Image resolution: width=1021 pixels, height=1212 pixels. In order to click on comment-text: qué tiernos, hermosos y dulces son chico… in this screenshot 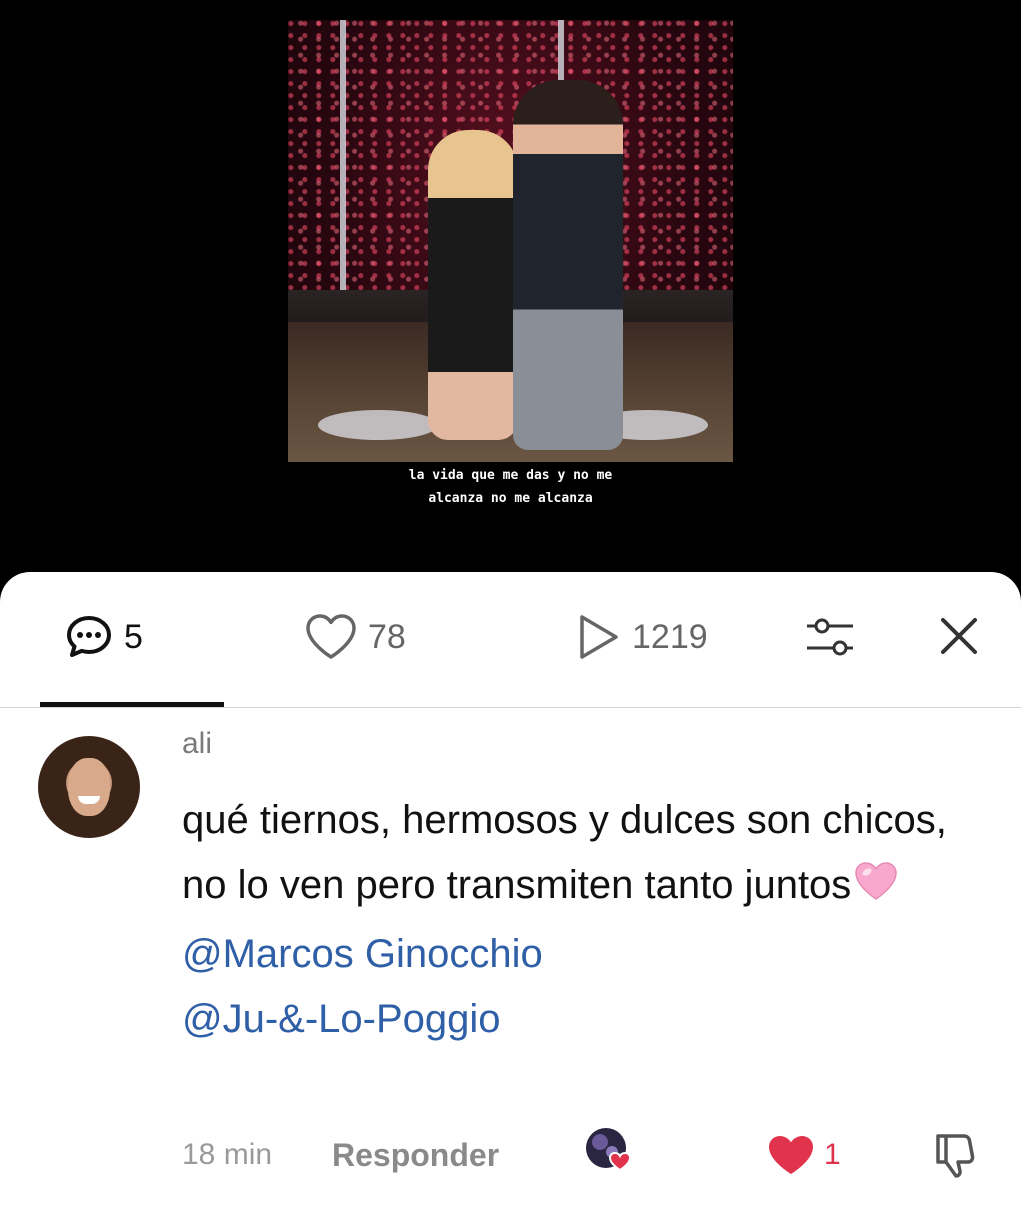, I will do `click(564, 852)`.